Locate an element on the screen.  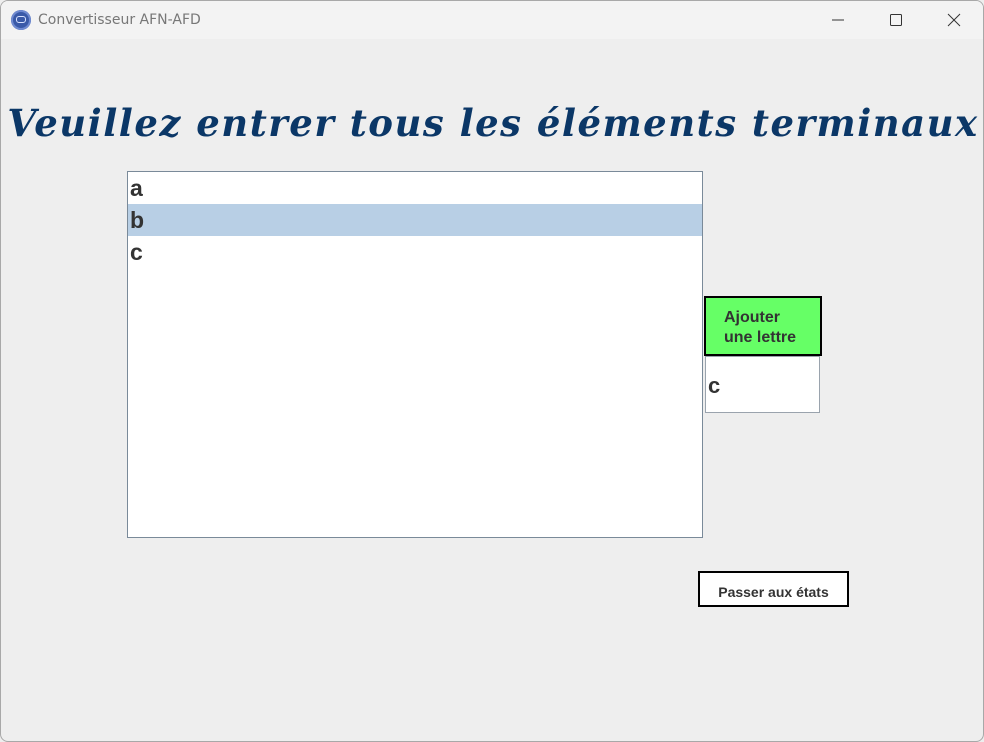
maximize-button is located at coordinates (896, 20).